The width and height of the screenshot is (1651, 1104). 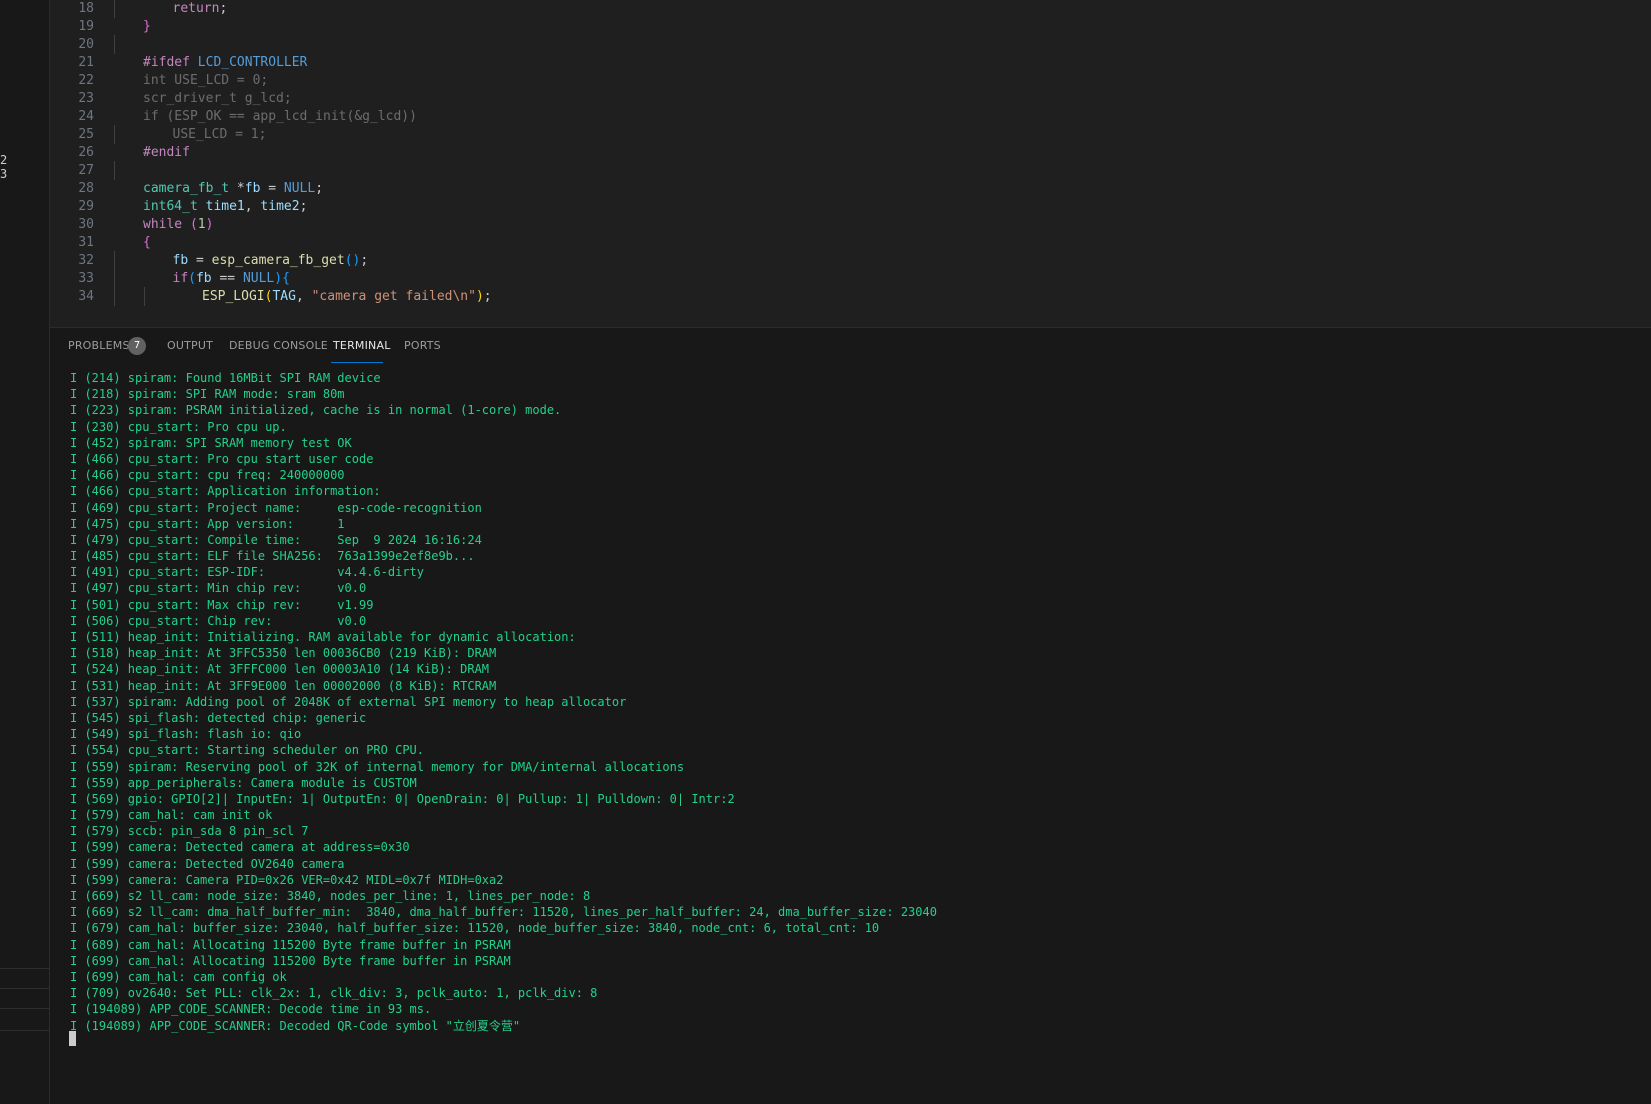 What do you see at coordinates (86, 44) in the screenshot?
I see `line-number: 20` at bounding box center [86, 44].